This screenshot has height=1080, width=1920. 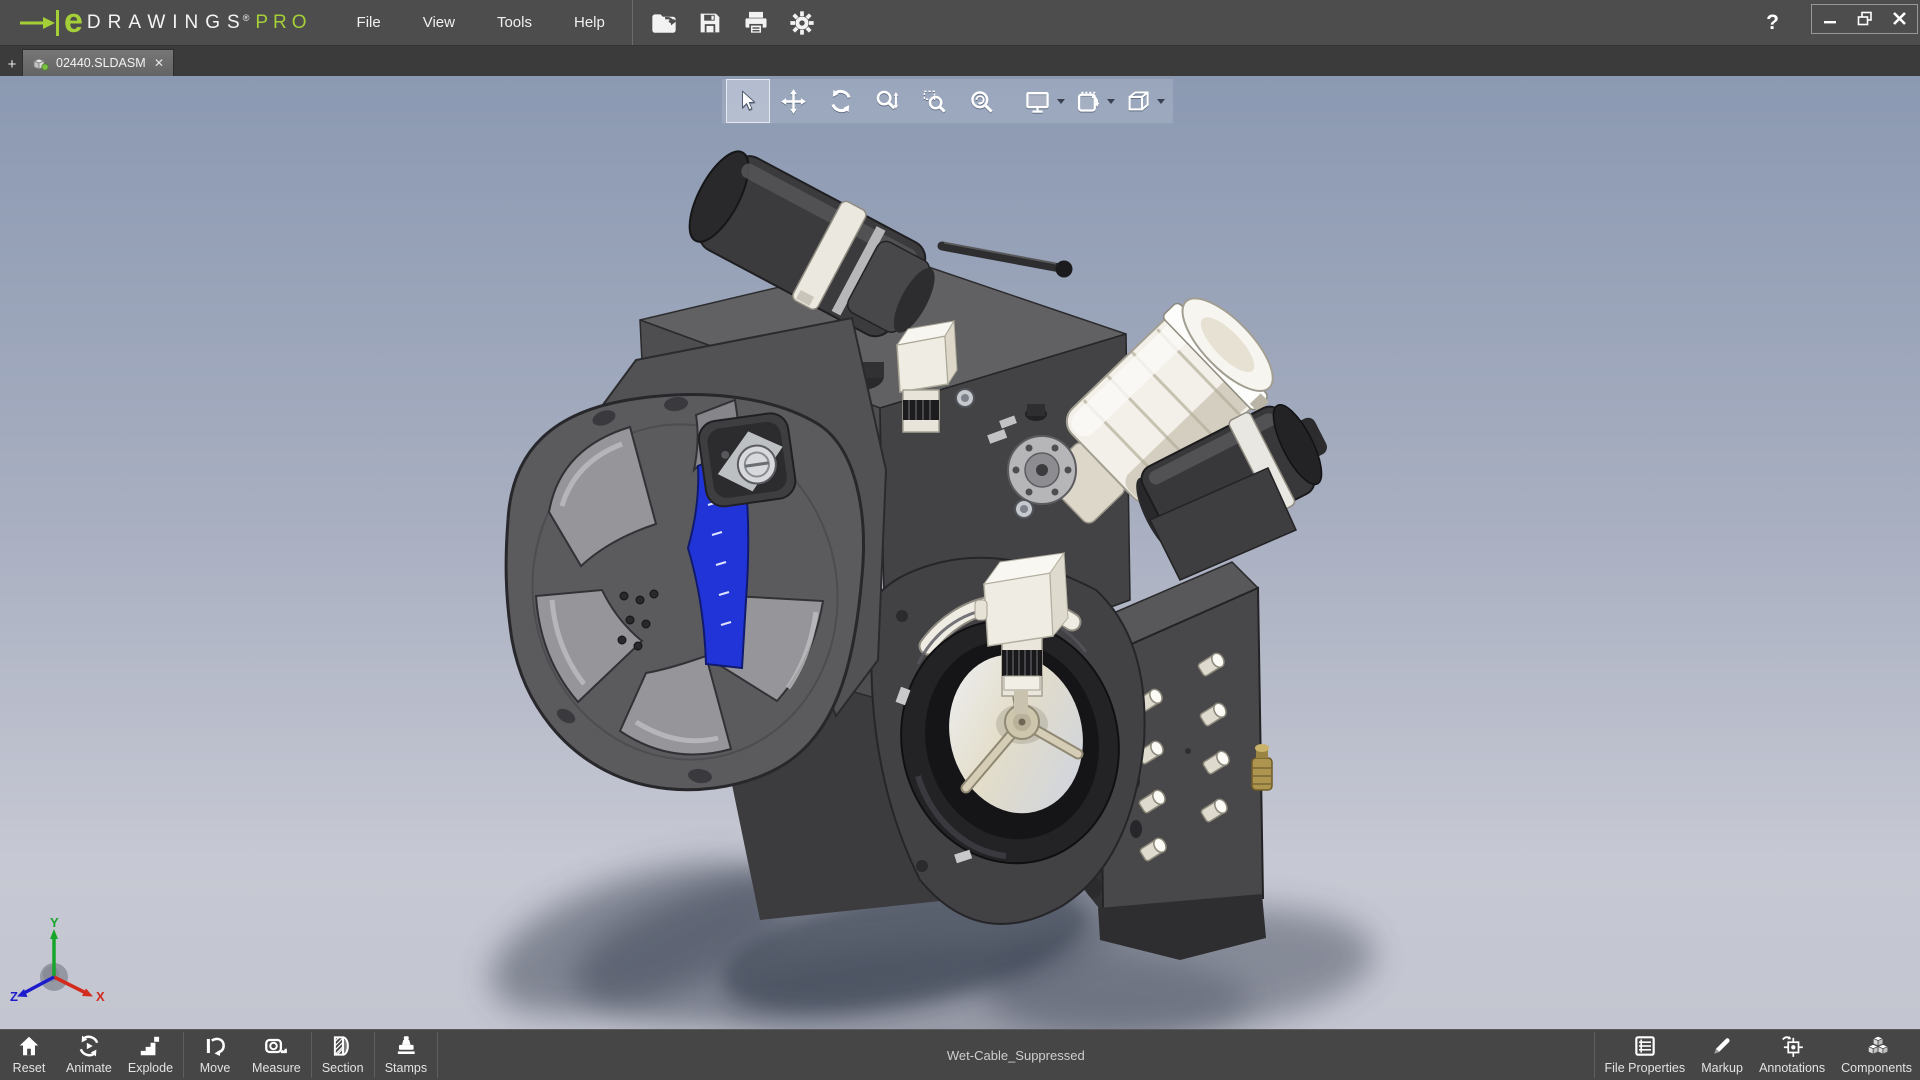 I want to click on rod, so click(x=1005, y=259).